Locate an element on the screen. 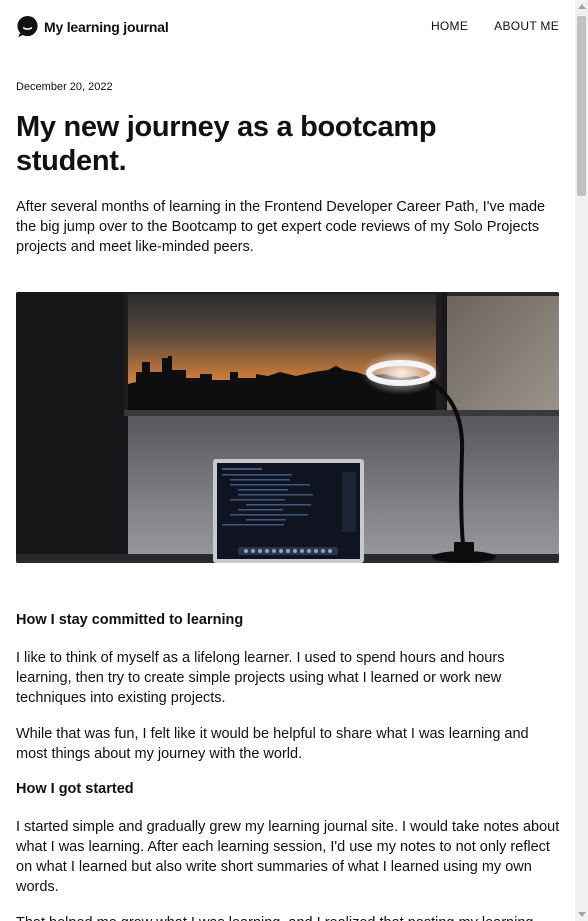 This screenshot has width=588, height=921. post-date: December 20, 2022 is located at coordinates (64, 87).